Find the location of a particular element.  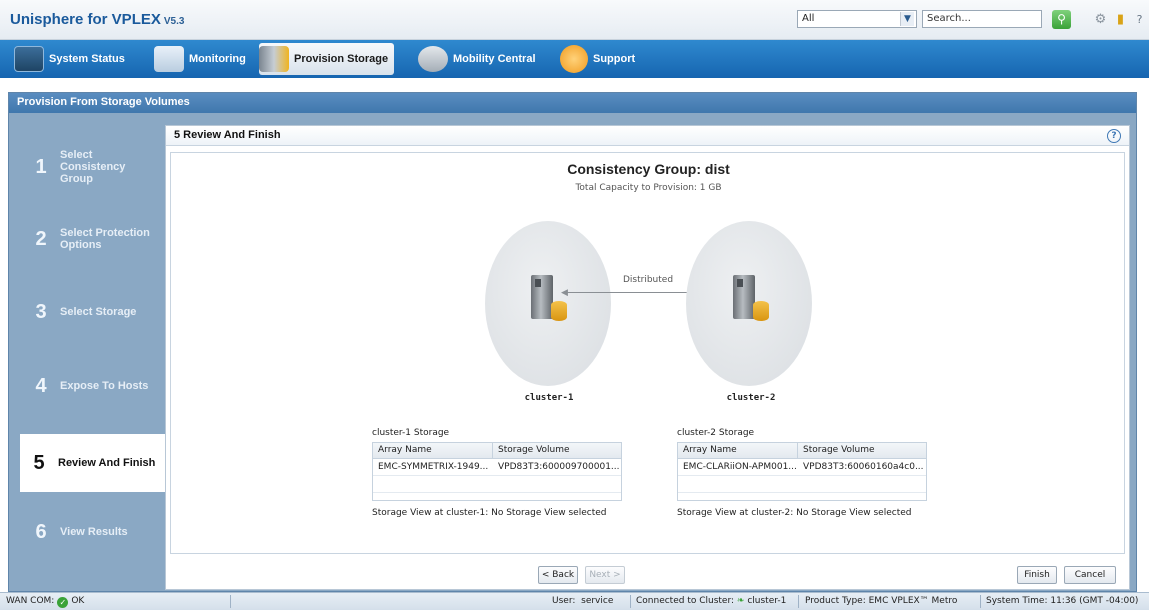

storage-folder-icon is located at coordinates (274, 59).